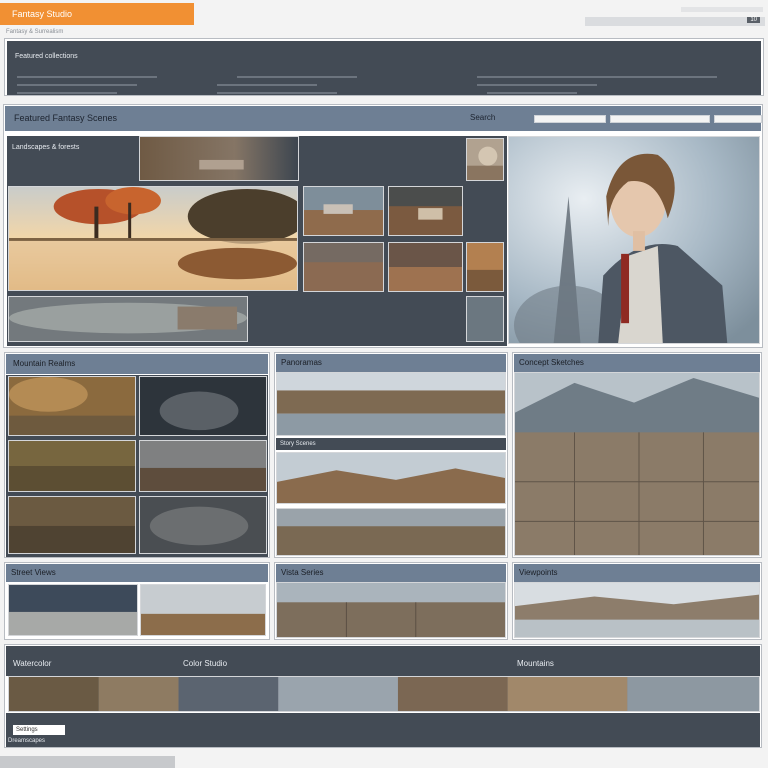 The image size is (768, 768). I want to click on left-gallery-title: Landscapes & forests, so click(46, 147).